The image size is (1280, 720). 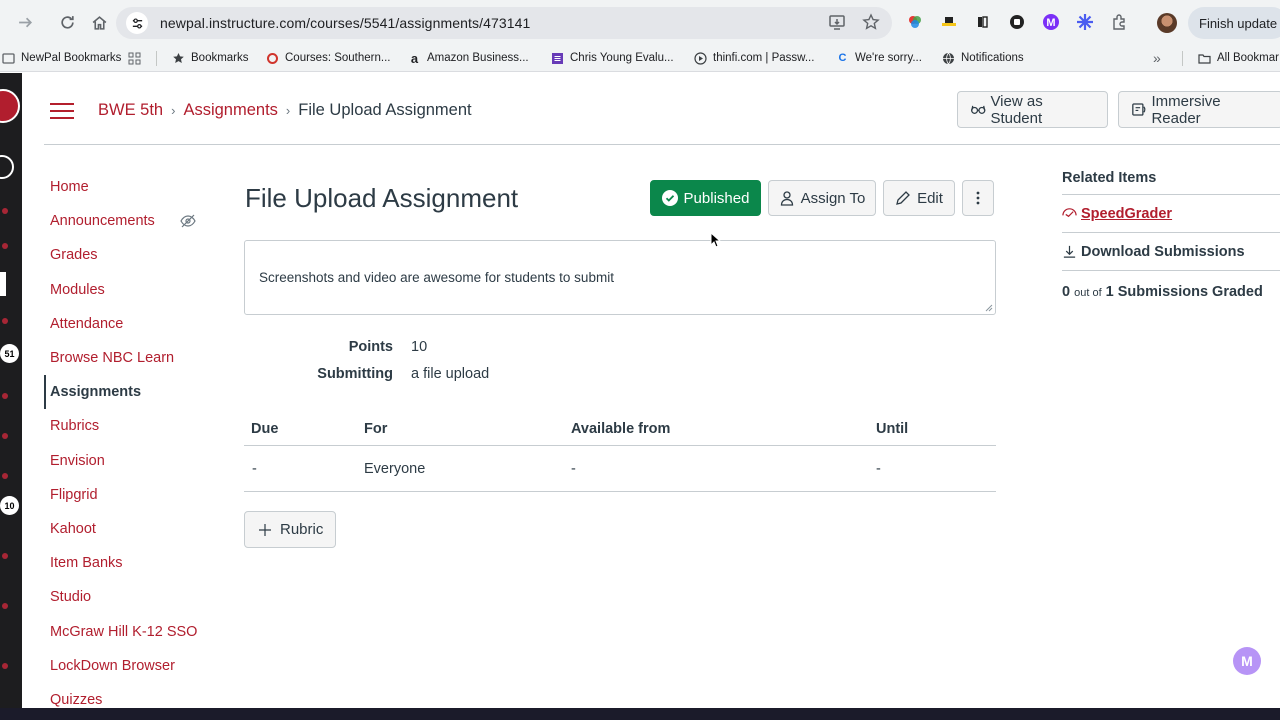 I want to click on spark-extension-icon, so click(x=1085, y=22).